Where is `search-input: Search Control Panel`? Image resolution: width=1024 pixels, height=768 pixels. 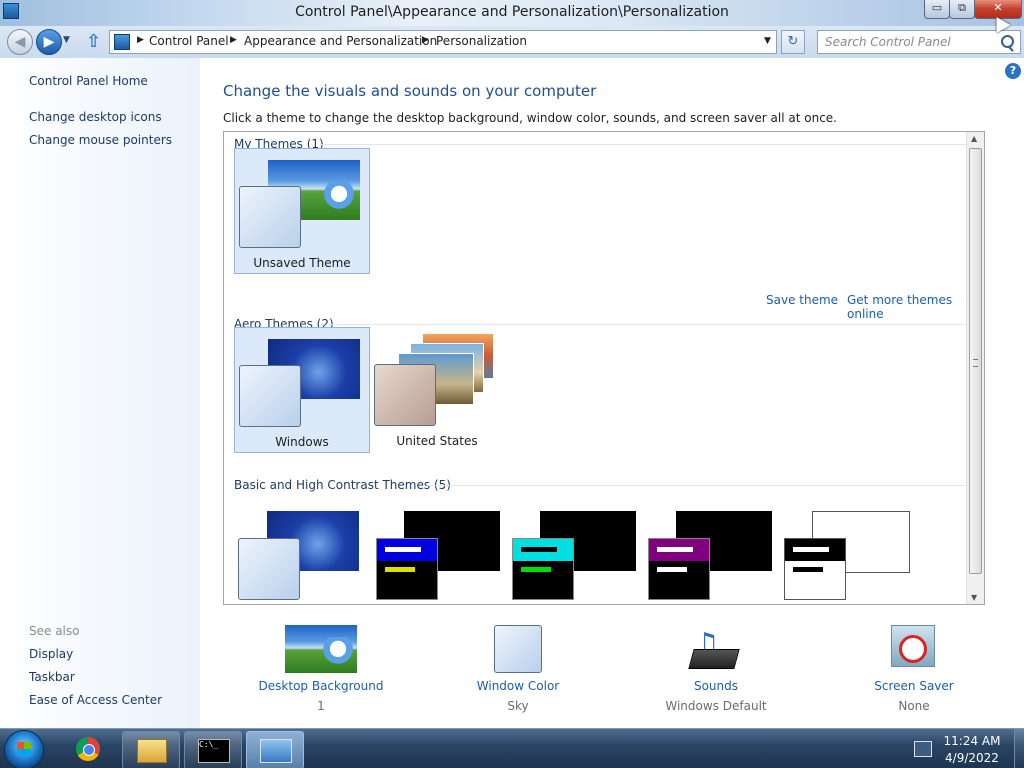 search-input: Search Control Panel is located at coordinates (919, 42).